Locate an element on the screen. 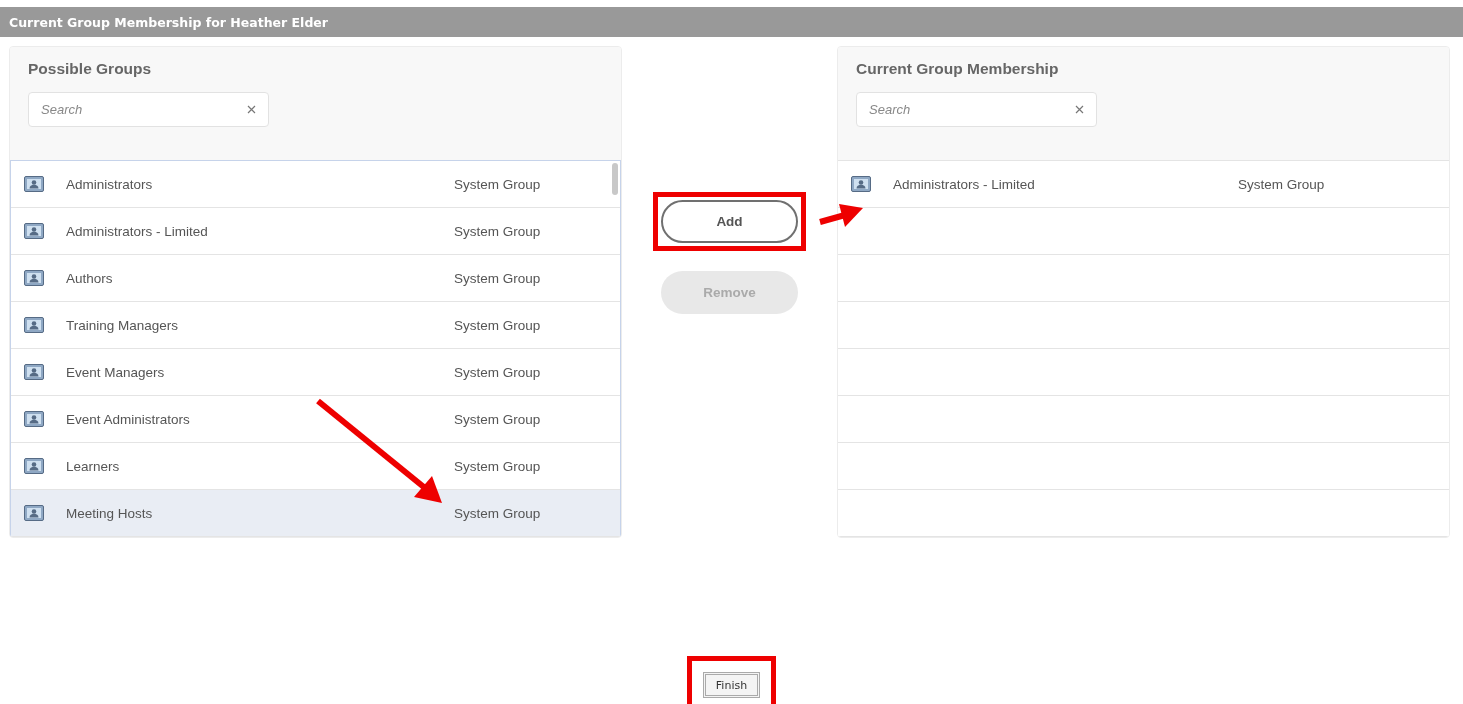 Image resolution: width=1463 pixels, height=704 pixels. scrollbar-thumb is located at coordinates (615, 179).